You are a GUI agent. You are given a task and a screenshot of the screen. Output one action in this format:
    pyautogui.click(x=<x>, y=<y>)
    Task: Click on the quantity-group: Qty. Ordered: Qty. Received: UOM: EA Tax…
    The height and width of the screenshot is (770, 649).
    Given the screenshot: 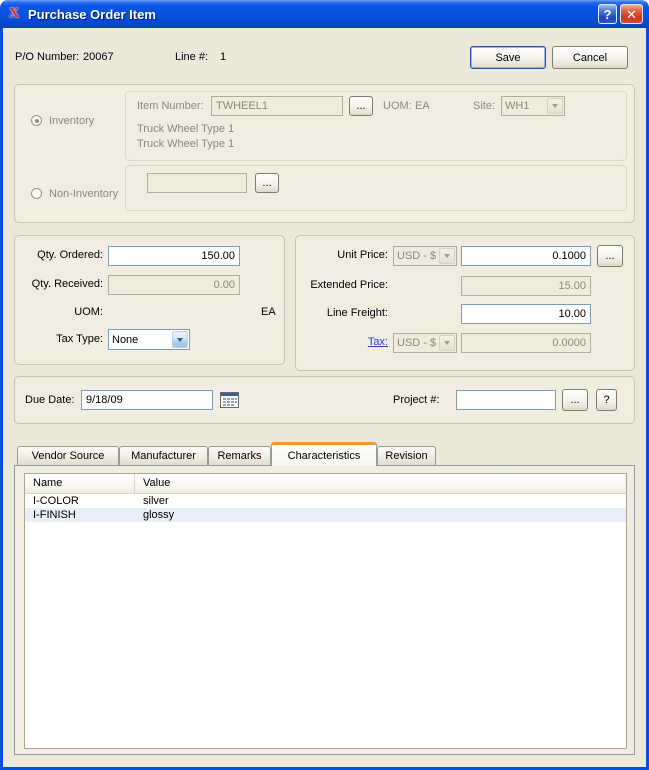 What is the action you would take?
    pyautogui.click(x=149, y=300)
    